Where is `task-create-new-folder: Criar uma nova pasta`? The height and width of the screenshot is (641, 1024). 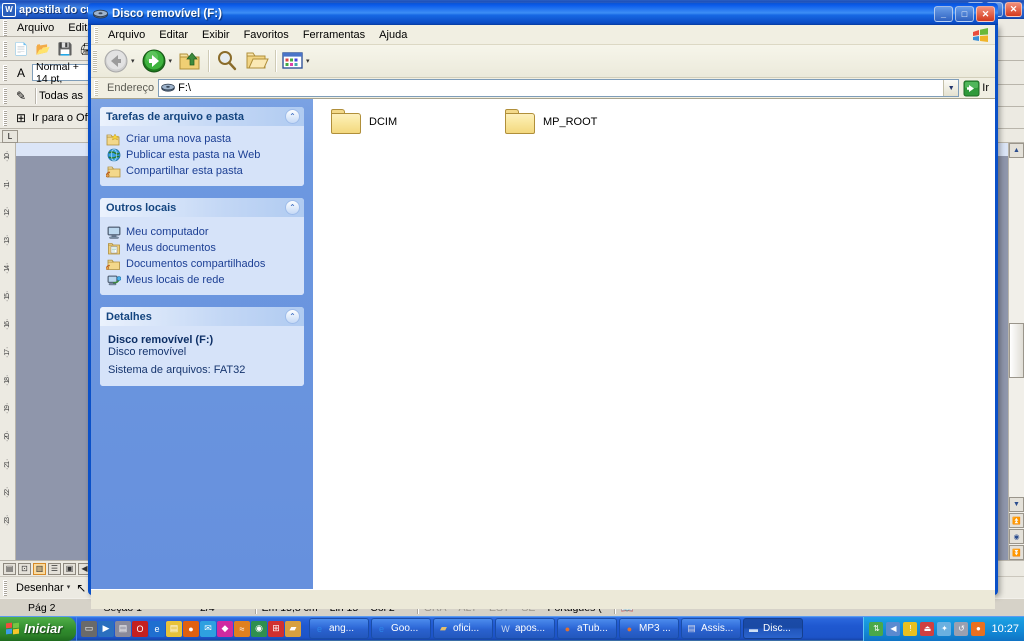
task-create-new-folder: Criar uma nova pasta is located at coordinates (202, 139).